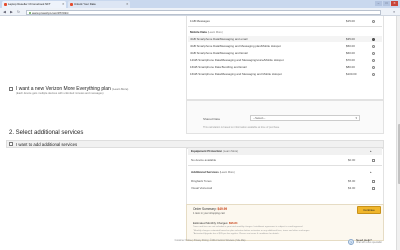 The image size is (400, 250). I want to click on service-label: Ringback Tones, so click(201, 181).